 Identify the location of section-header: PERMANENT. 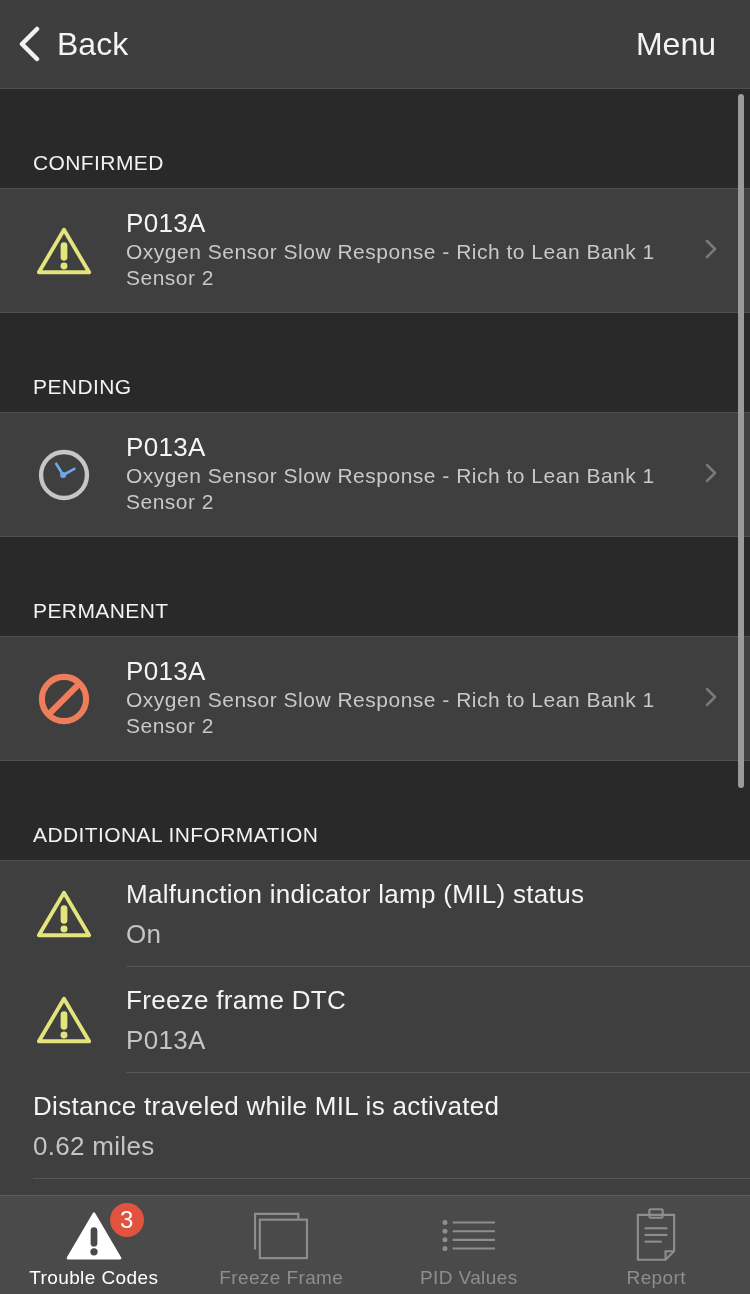
(101, 610).